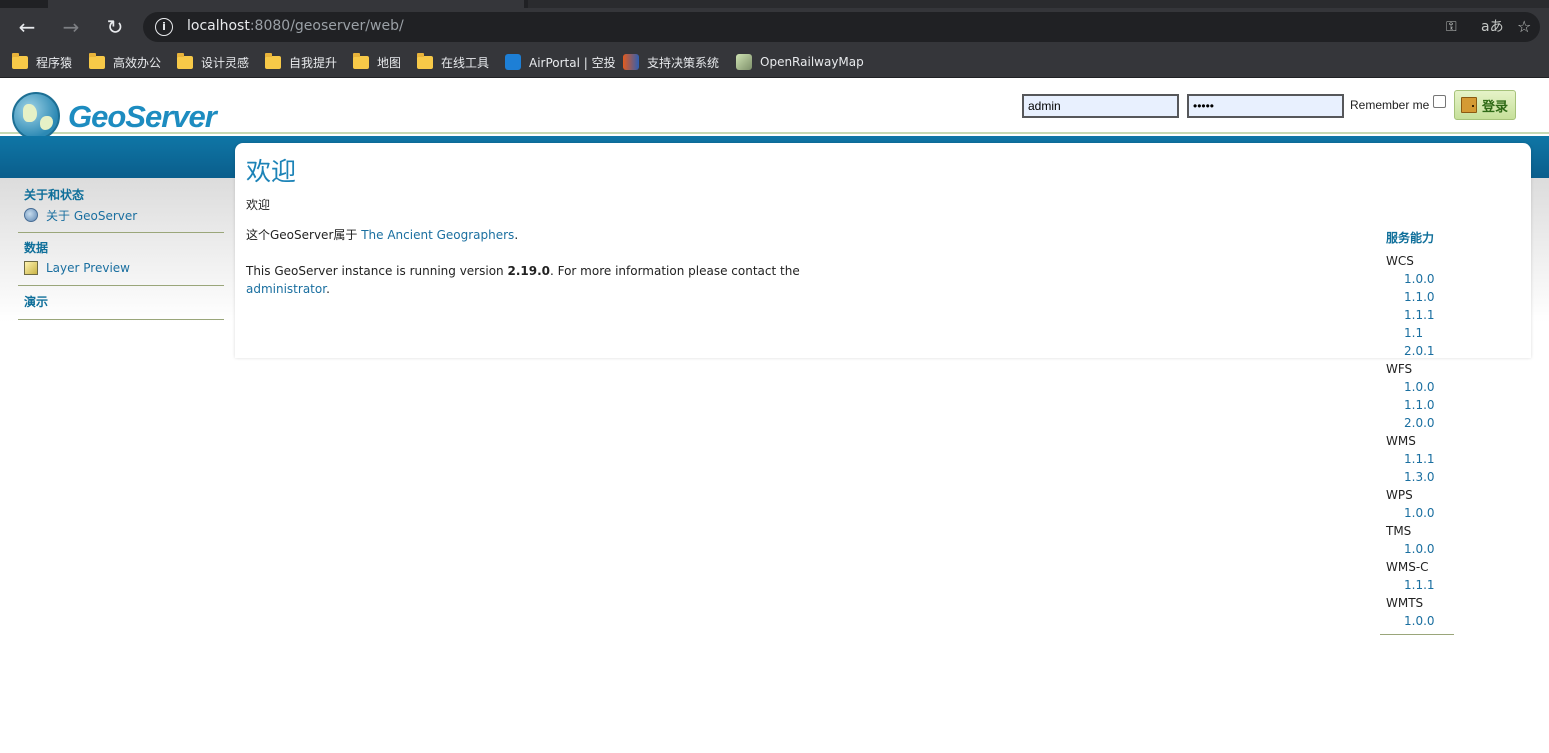 Image resolution: width=1549 pixels, height=753 pixels. I want to click on translate-icon: aあ, so click(1492, 27).